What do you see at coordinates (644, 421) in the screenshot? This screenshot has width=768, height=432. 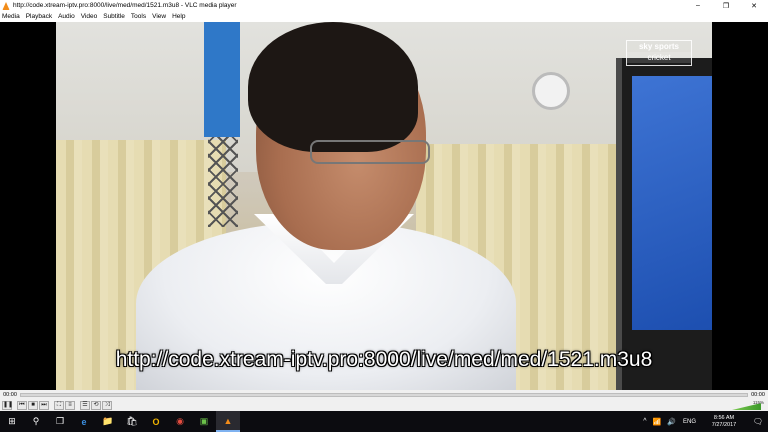 I see `chevron-up-icon: ^` at bounding box center [644, 421].